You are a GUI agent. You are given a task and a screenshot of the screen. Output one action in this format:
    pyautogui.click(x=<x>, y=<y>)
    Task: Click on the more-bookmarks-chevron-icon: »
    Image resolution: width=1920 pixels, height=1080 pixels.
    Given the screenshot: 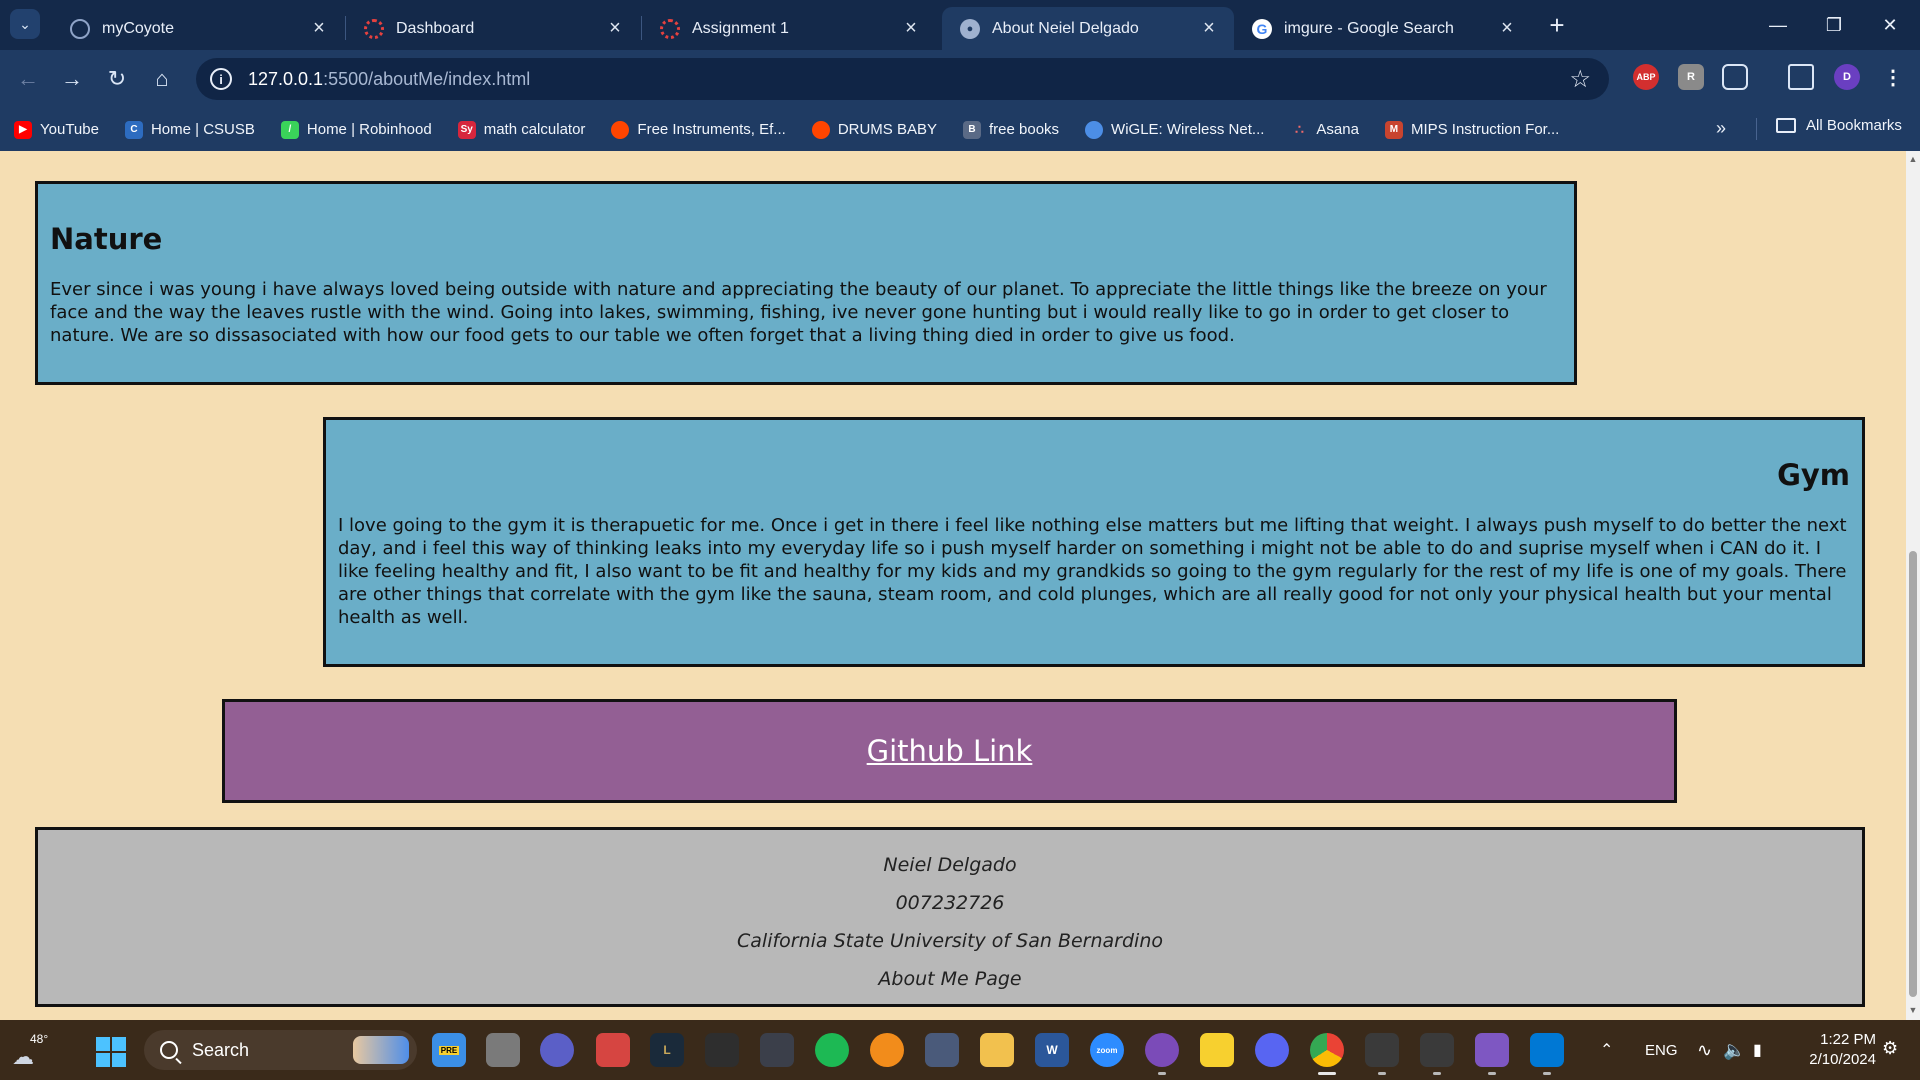 What is the action you would take?
    pyautogui.click(x=1721, y=128)
    